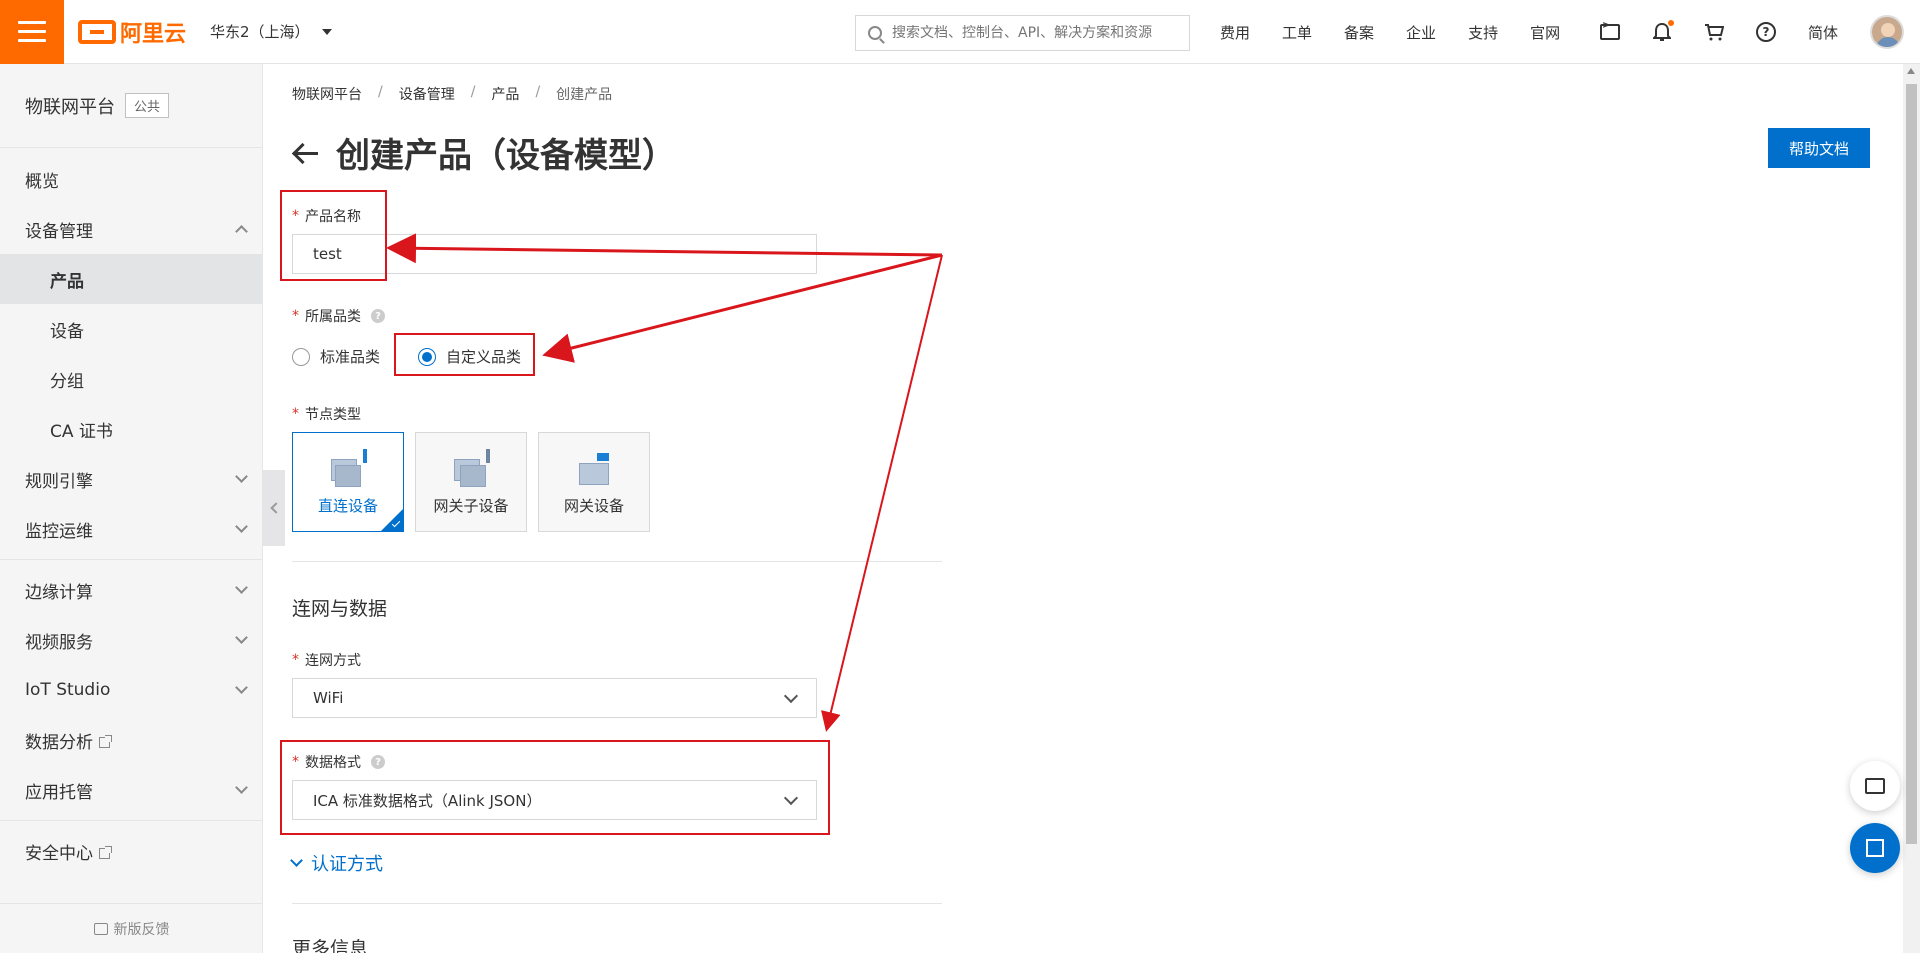  I want to click on grid-icon, so click(1875, 848).